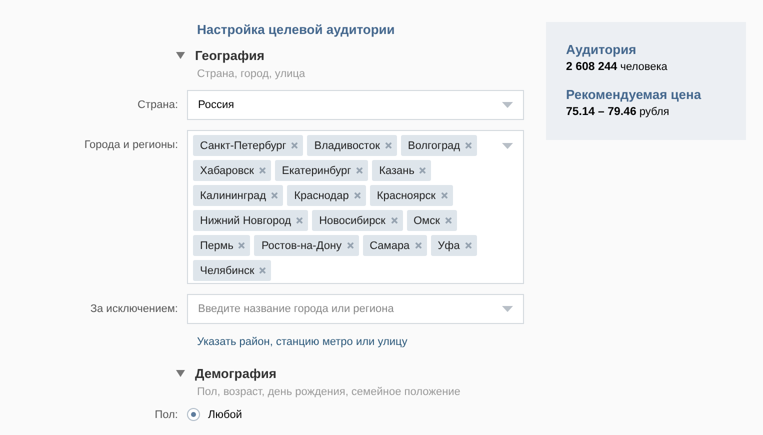 The width and height of the screenshot is (763, 435). Describe the element at coordinates (221, 245) in the screenshot. I see `city-tag: Пермь` at that location.